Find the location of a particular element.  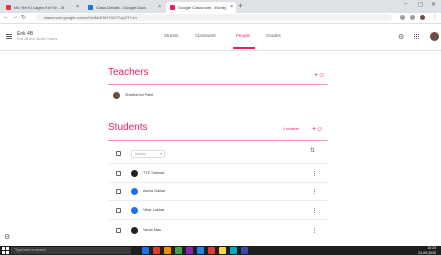

class-subtitle: Enk 4B and Studio Teams is located at coordinates (37, 39).